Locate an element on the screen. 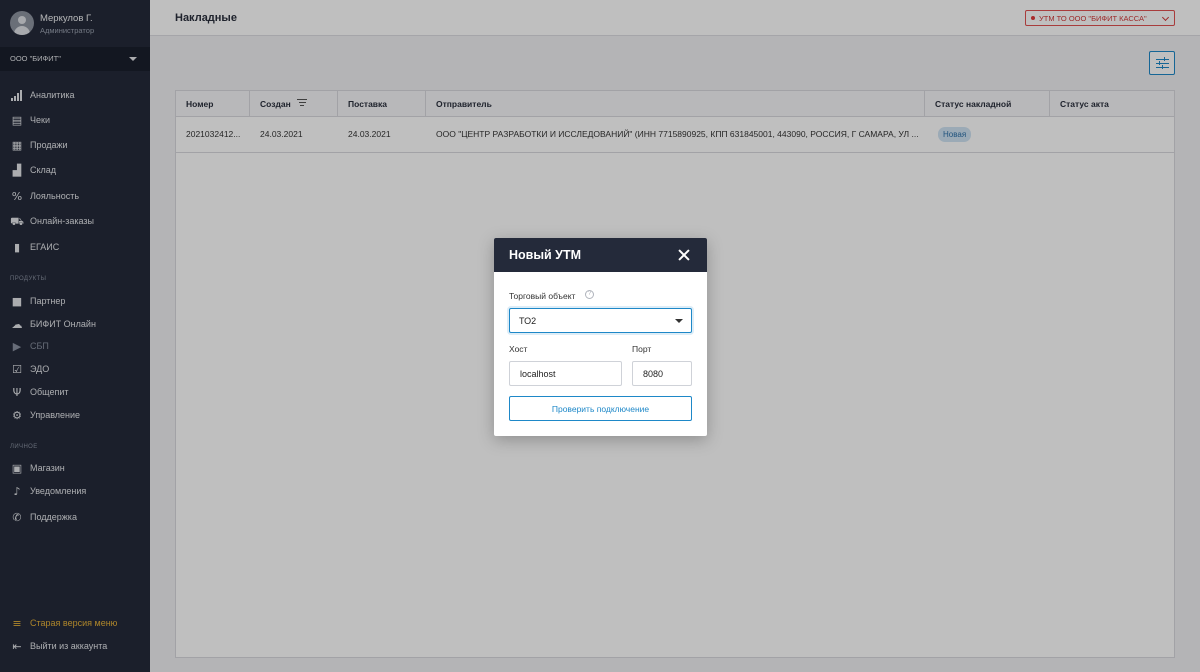 This screenshot has height=672, width=1200. caret-down-icon is located at coordinates (679, 321).